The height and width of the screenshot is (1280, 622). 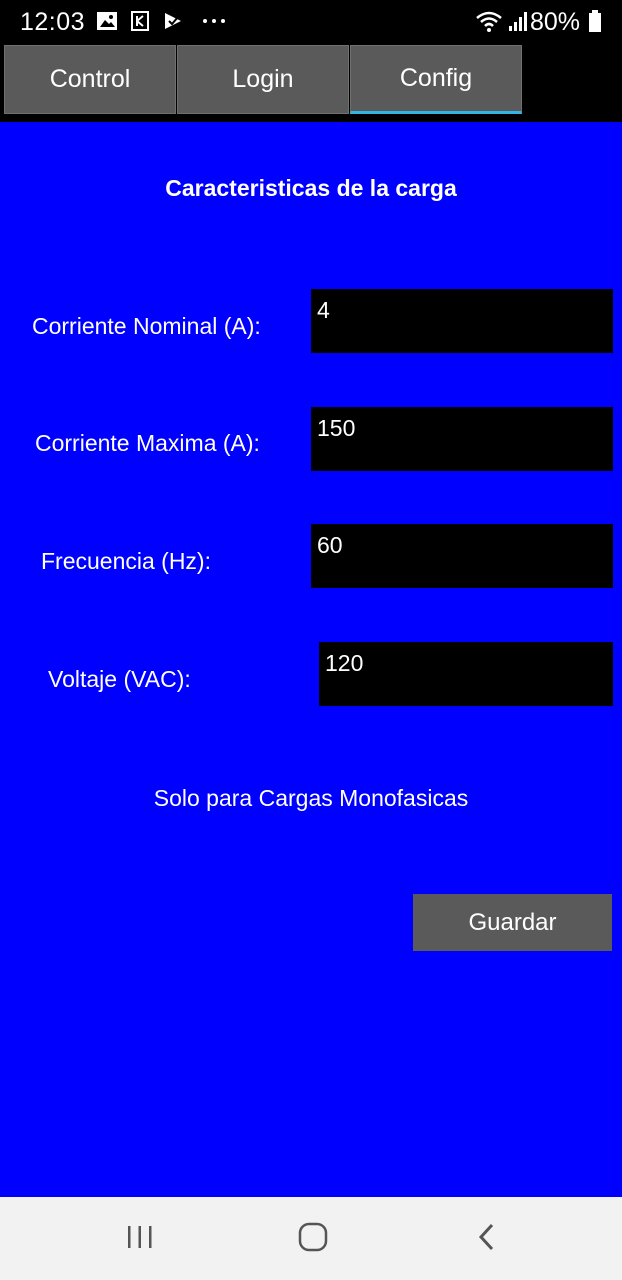 What do you see at coordinates (174, 21) in the screenshot?
I see `play-check-icon` at bounding box center [174, 21].